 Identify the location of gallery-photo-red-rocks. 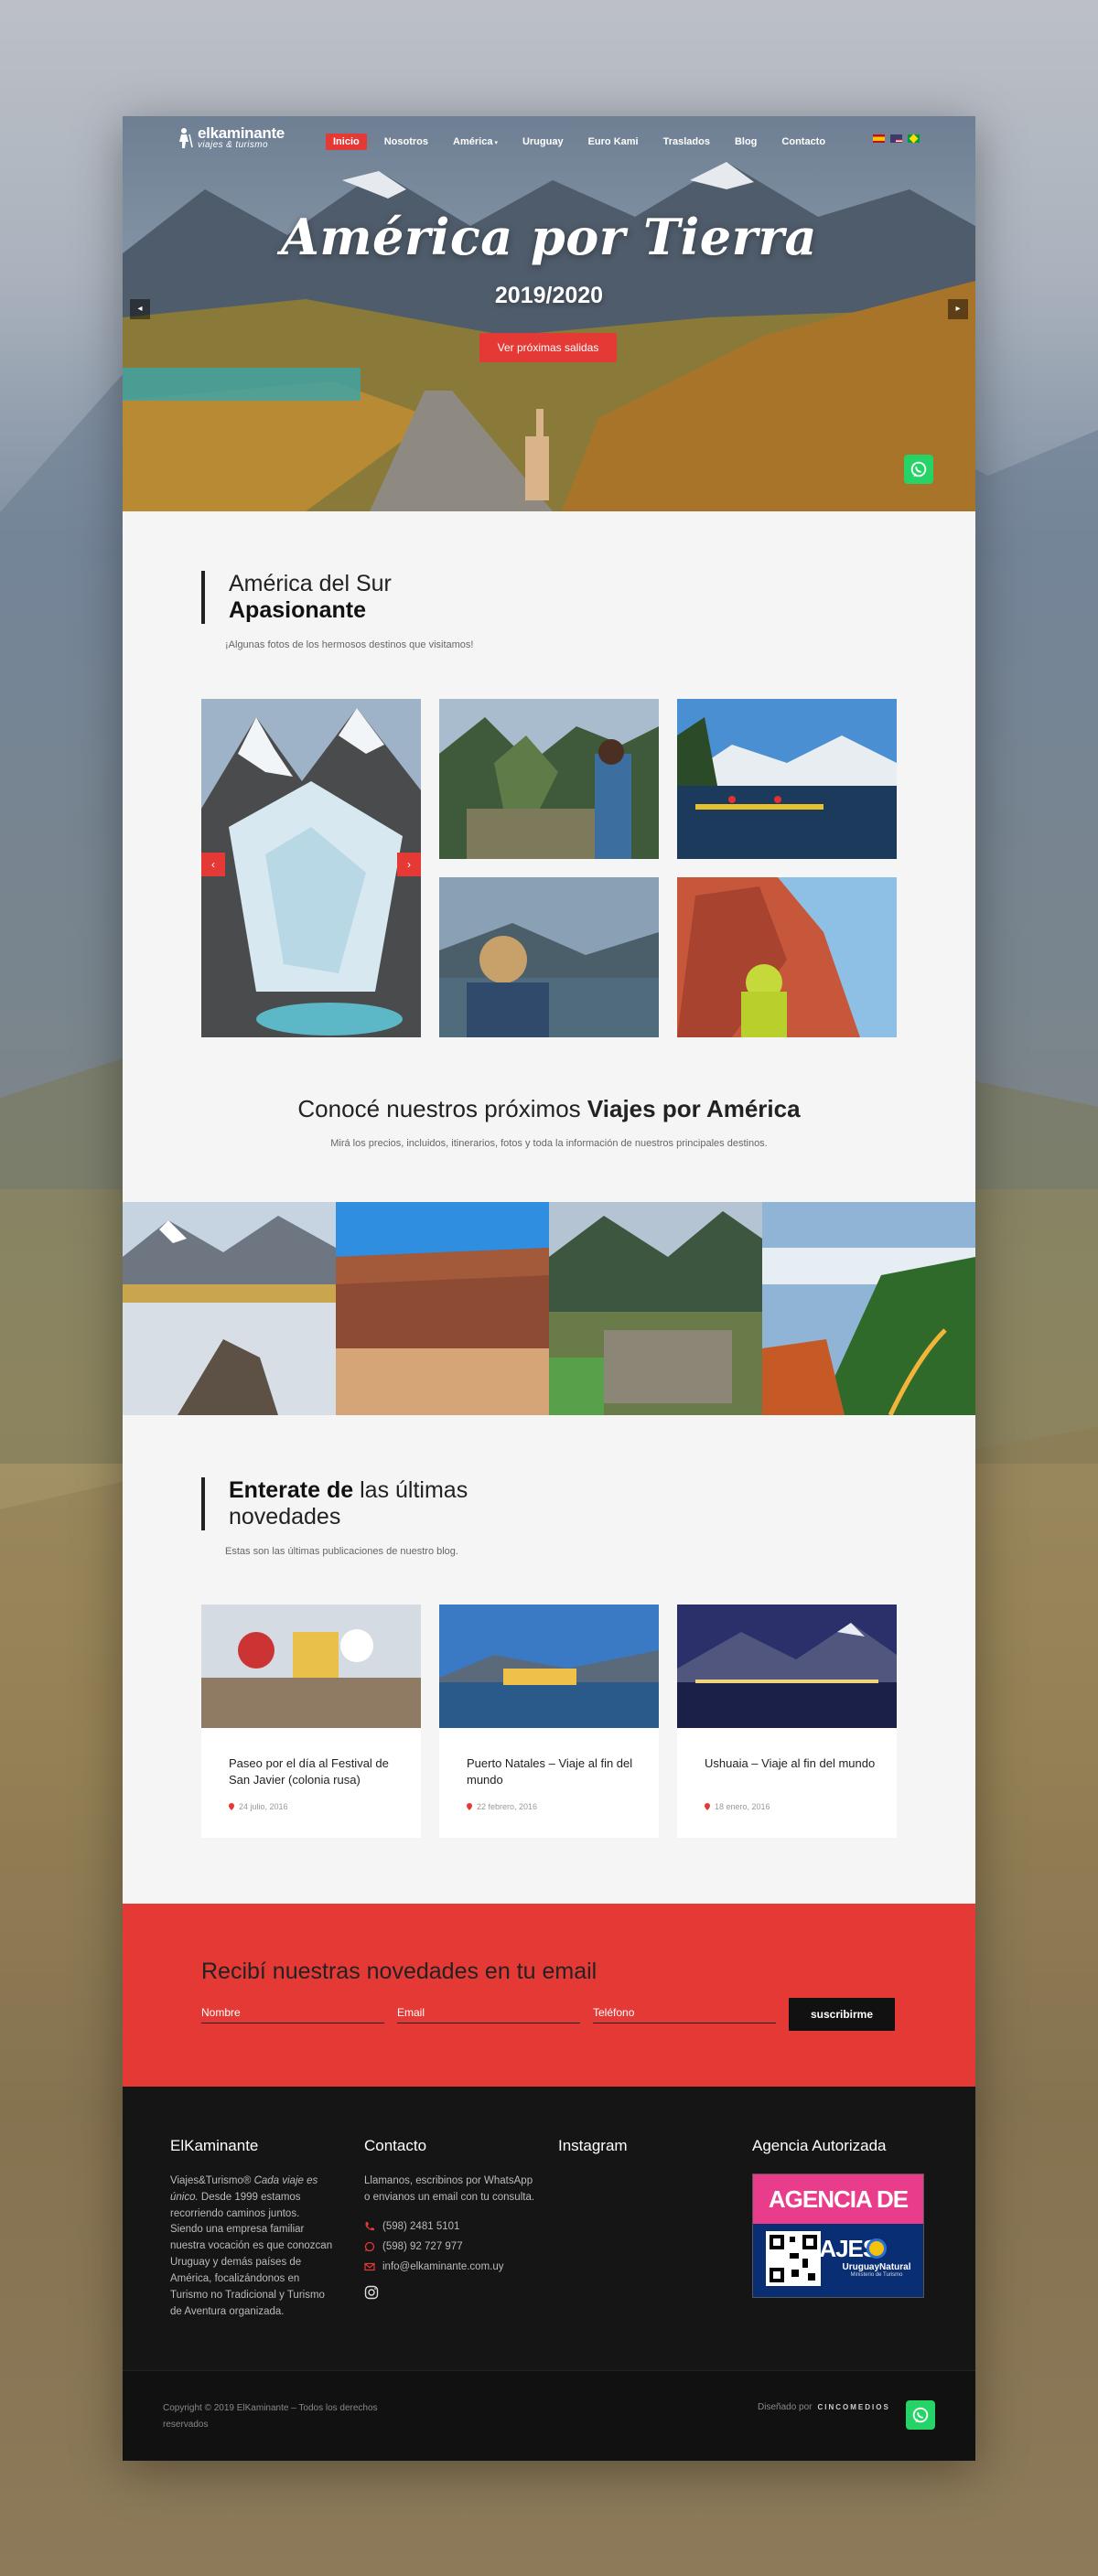
(787, 957).